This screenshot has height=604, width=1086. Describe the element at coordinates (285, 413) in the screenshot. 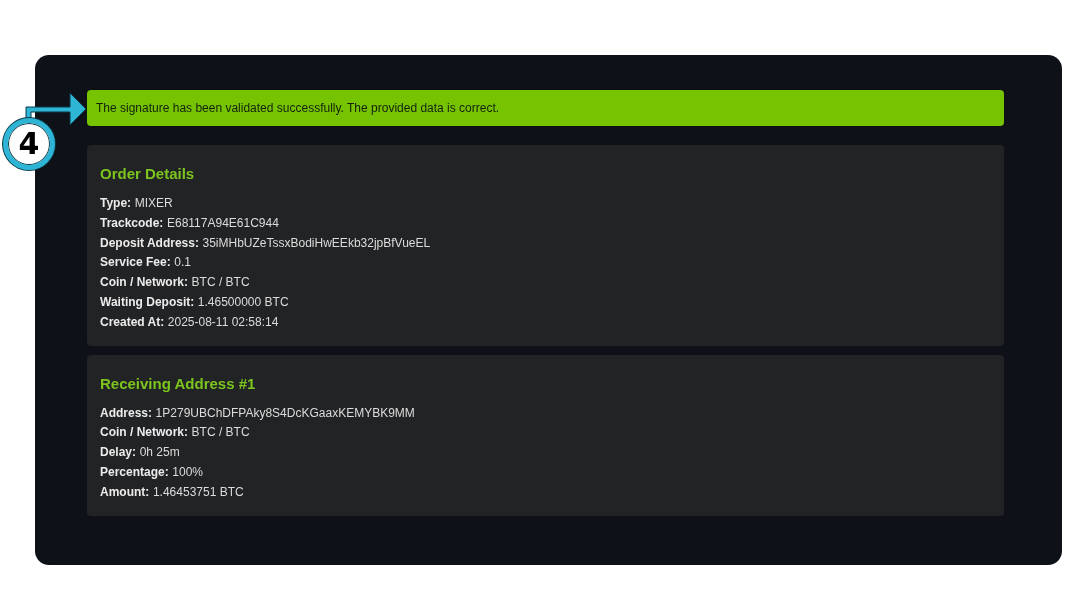

I see `field-value: 1P279UBChDFPAky8S4DcKGaaxKEMYBK9MM` at that location.